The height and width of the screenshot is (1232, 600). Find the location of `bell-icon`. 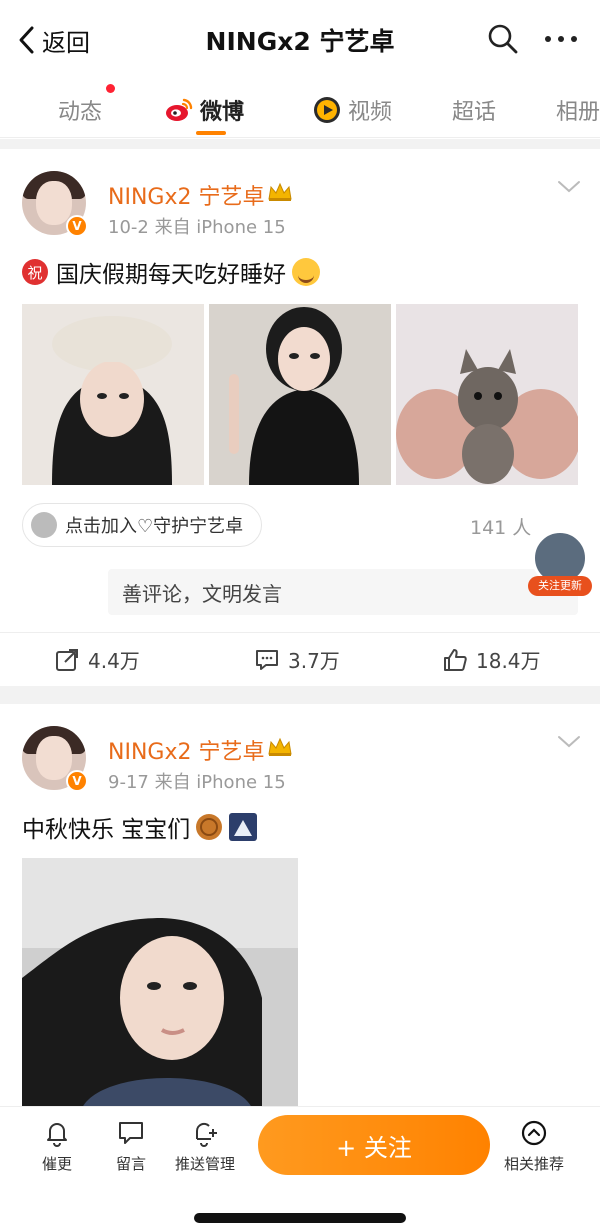

bell-icon is located at coordinates (57, 1135).